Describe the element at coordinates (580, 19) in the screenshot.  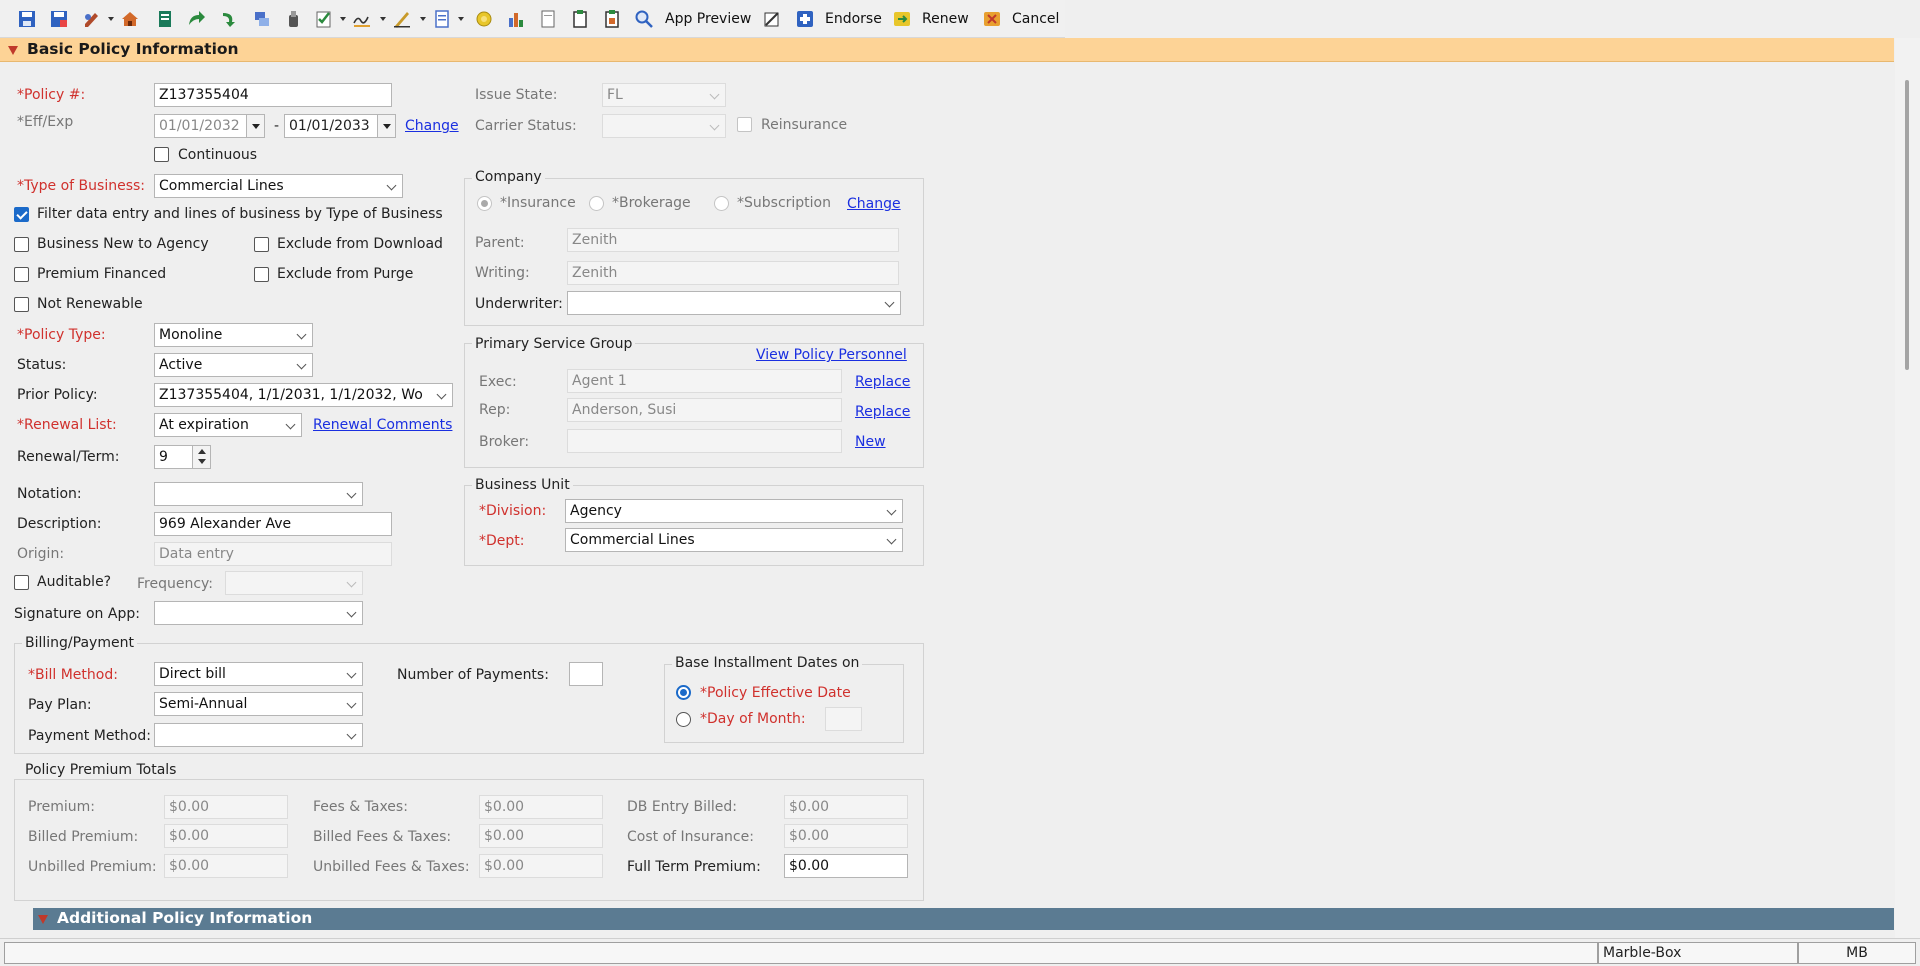
I see `copy-icon` at that location.